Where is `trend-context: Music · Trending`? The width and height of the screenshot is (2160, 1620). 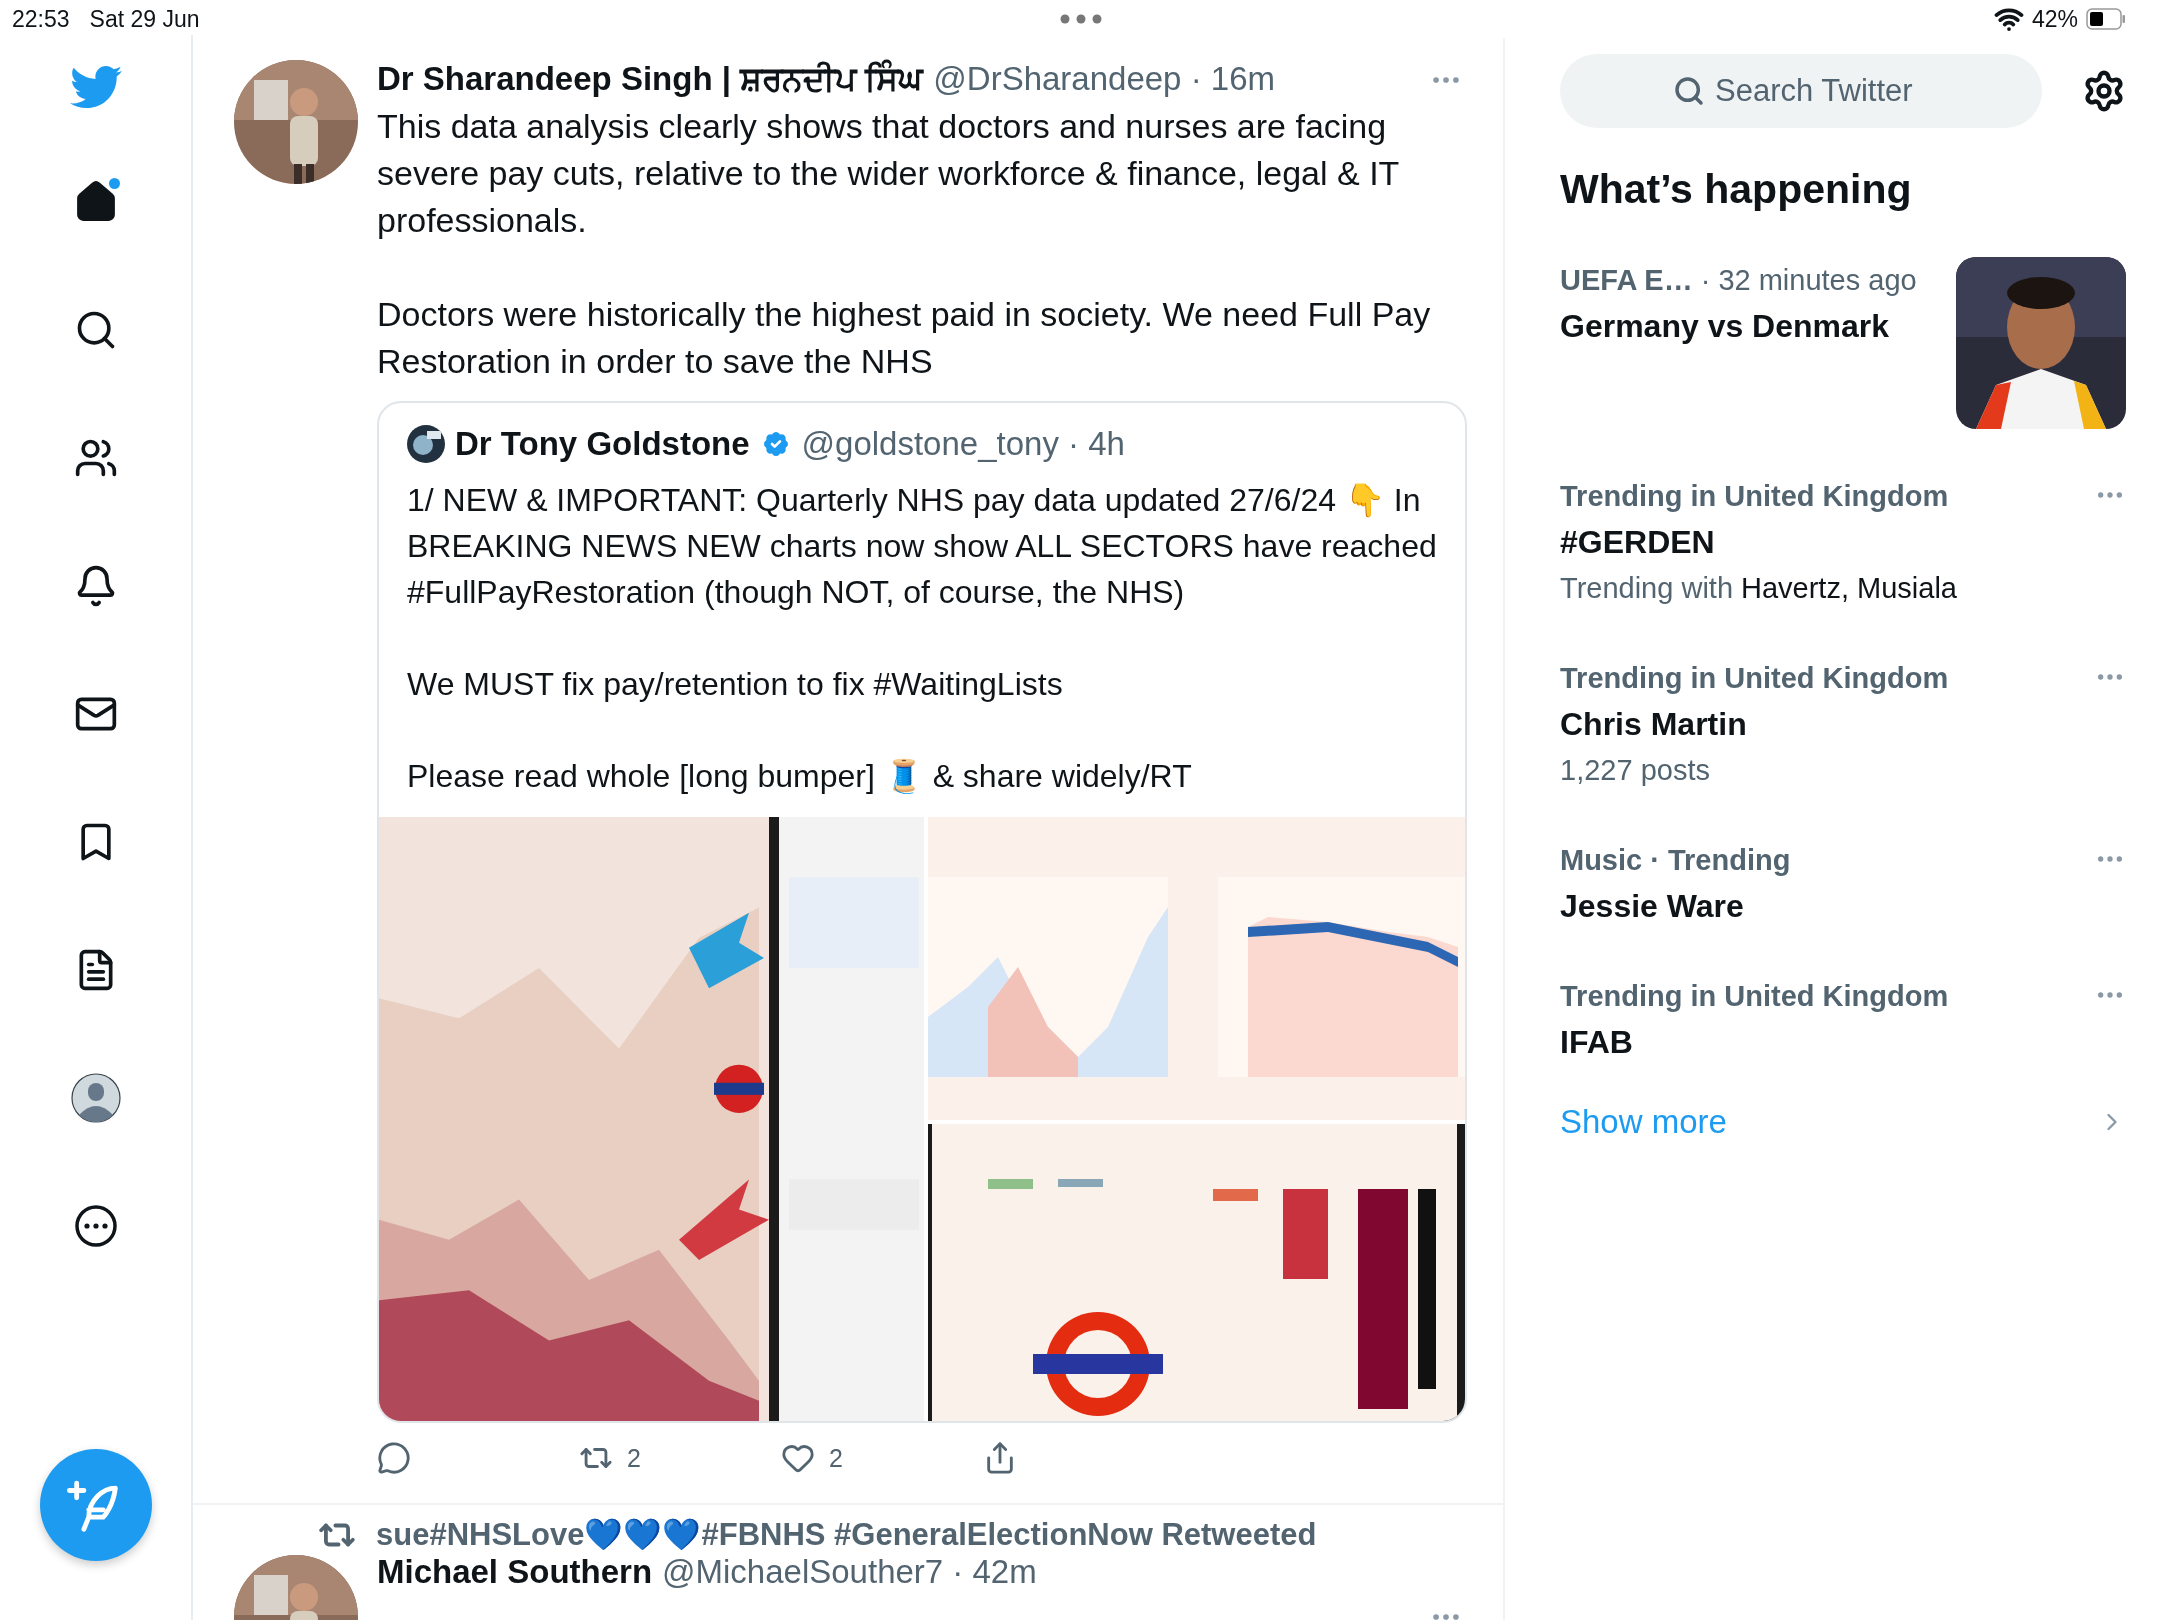
trend-context: Music · Trending is located at coordinates (1675, 860).